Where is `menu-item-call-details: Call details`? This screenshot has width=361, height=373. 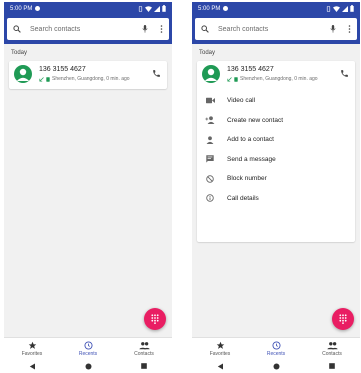
menu-item-call-details: Call details is located at coordinates (276, 199).